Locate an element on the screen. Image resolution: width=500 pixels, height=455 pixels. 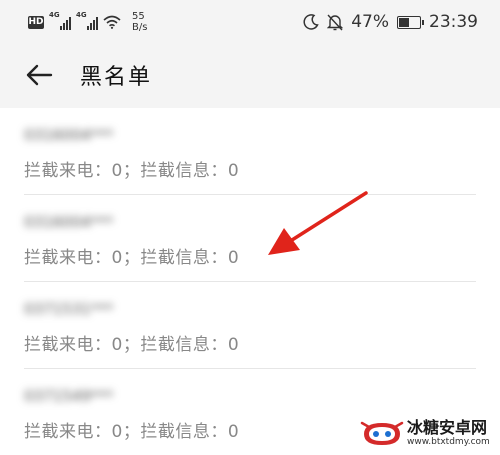
battery-fill is located at coordinates (404, 22).